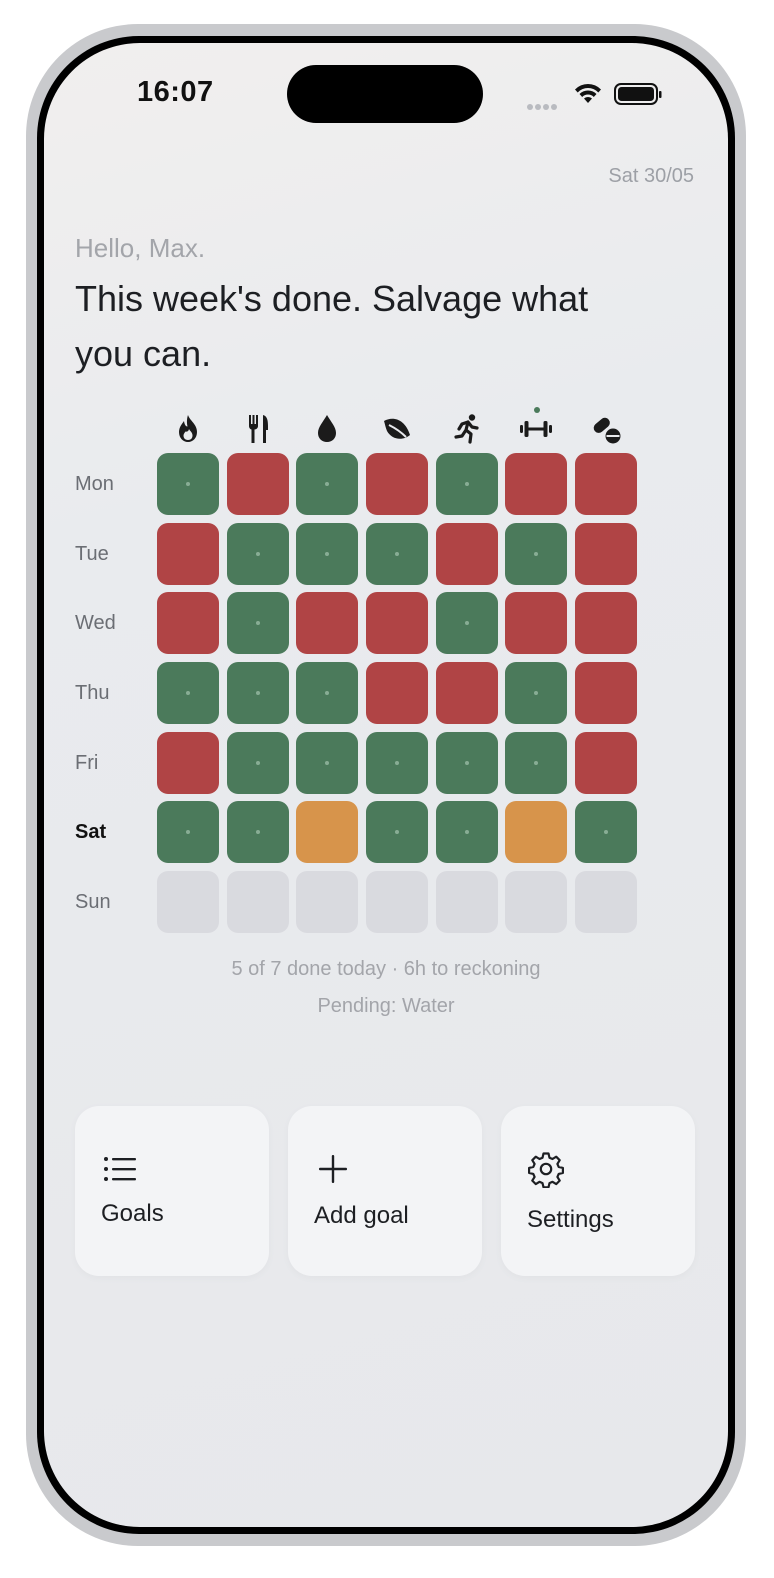  Describe the element at coordinates (536, 832) in the screenshot. I see `habit-cell-sat-dumbbell` at that location.